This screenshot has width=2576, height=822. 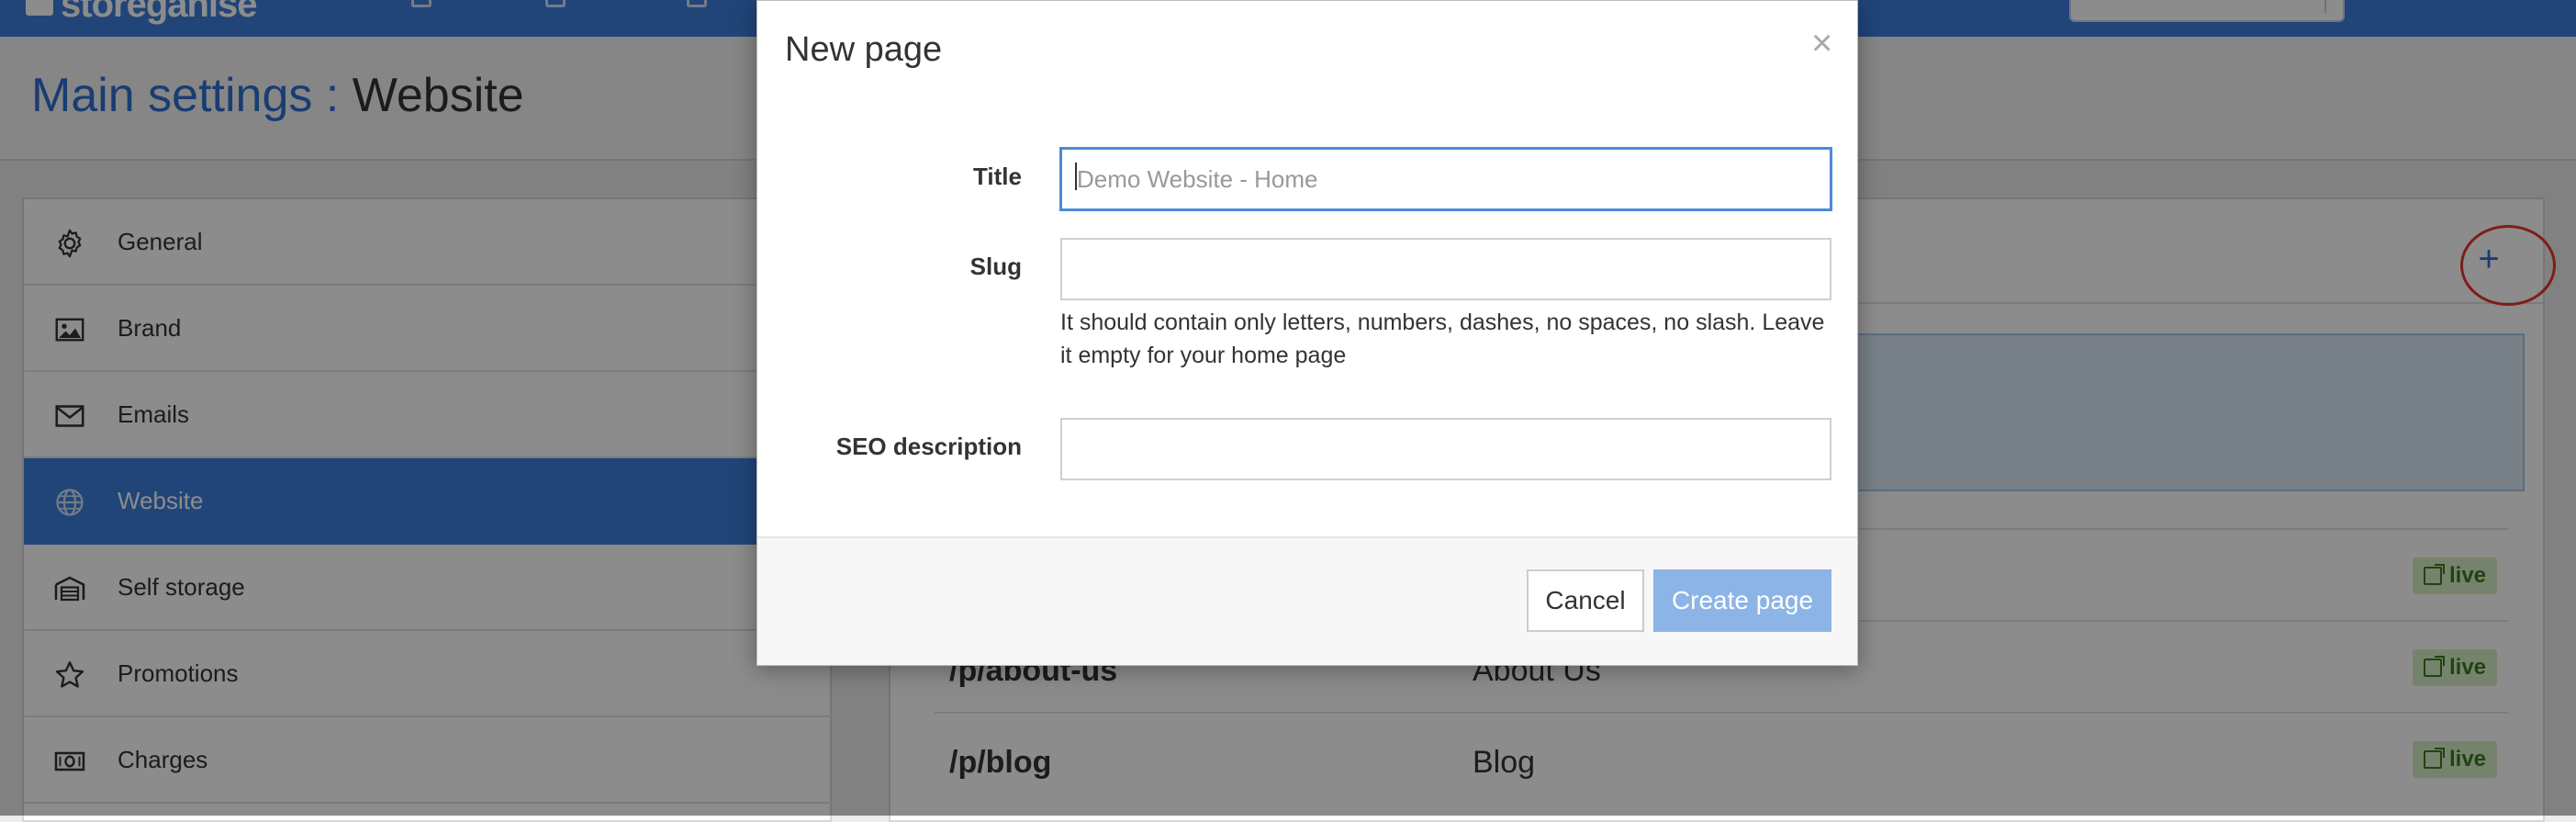 What do you see at coordinates (1585, 600) in the screenshot?
I see `cancel-button: Cancel` at bounding box center [1585, 600].